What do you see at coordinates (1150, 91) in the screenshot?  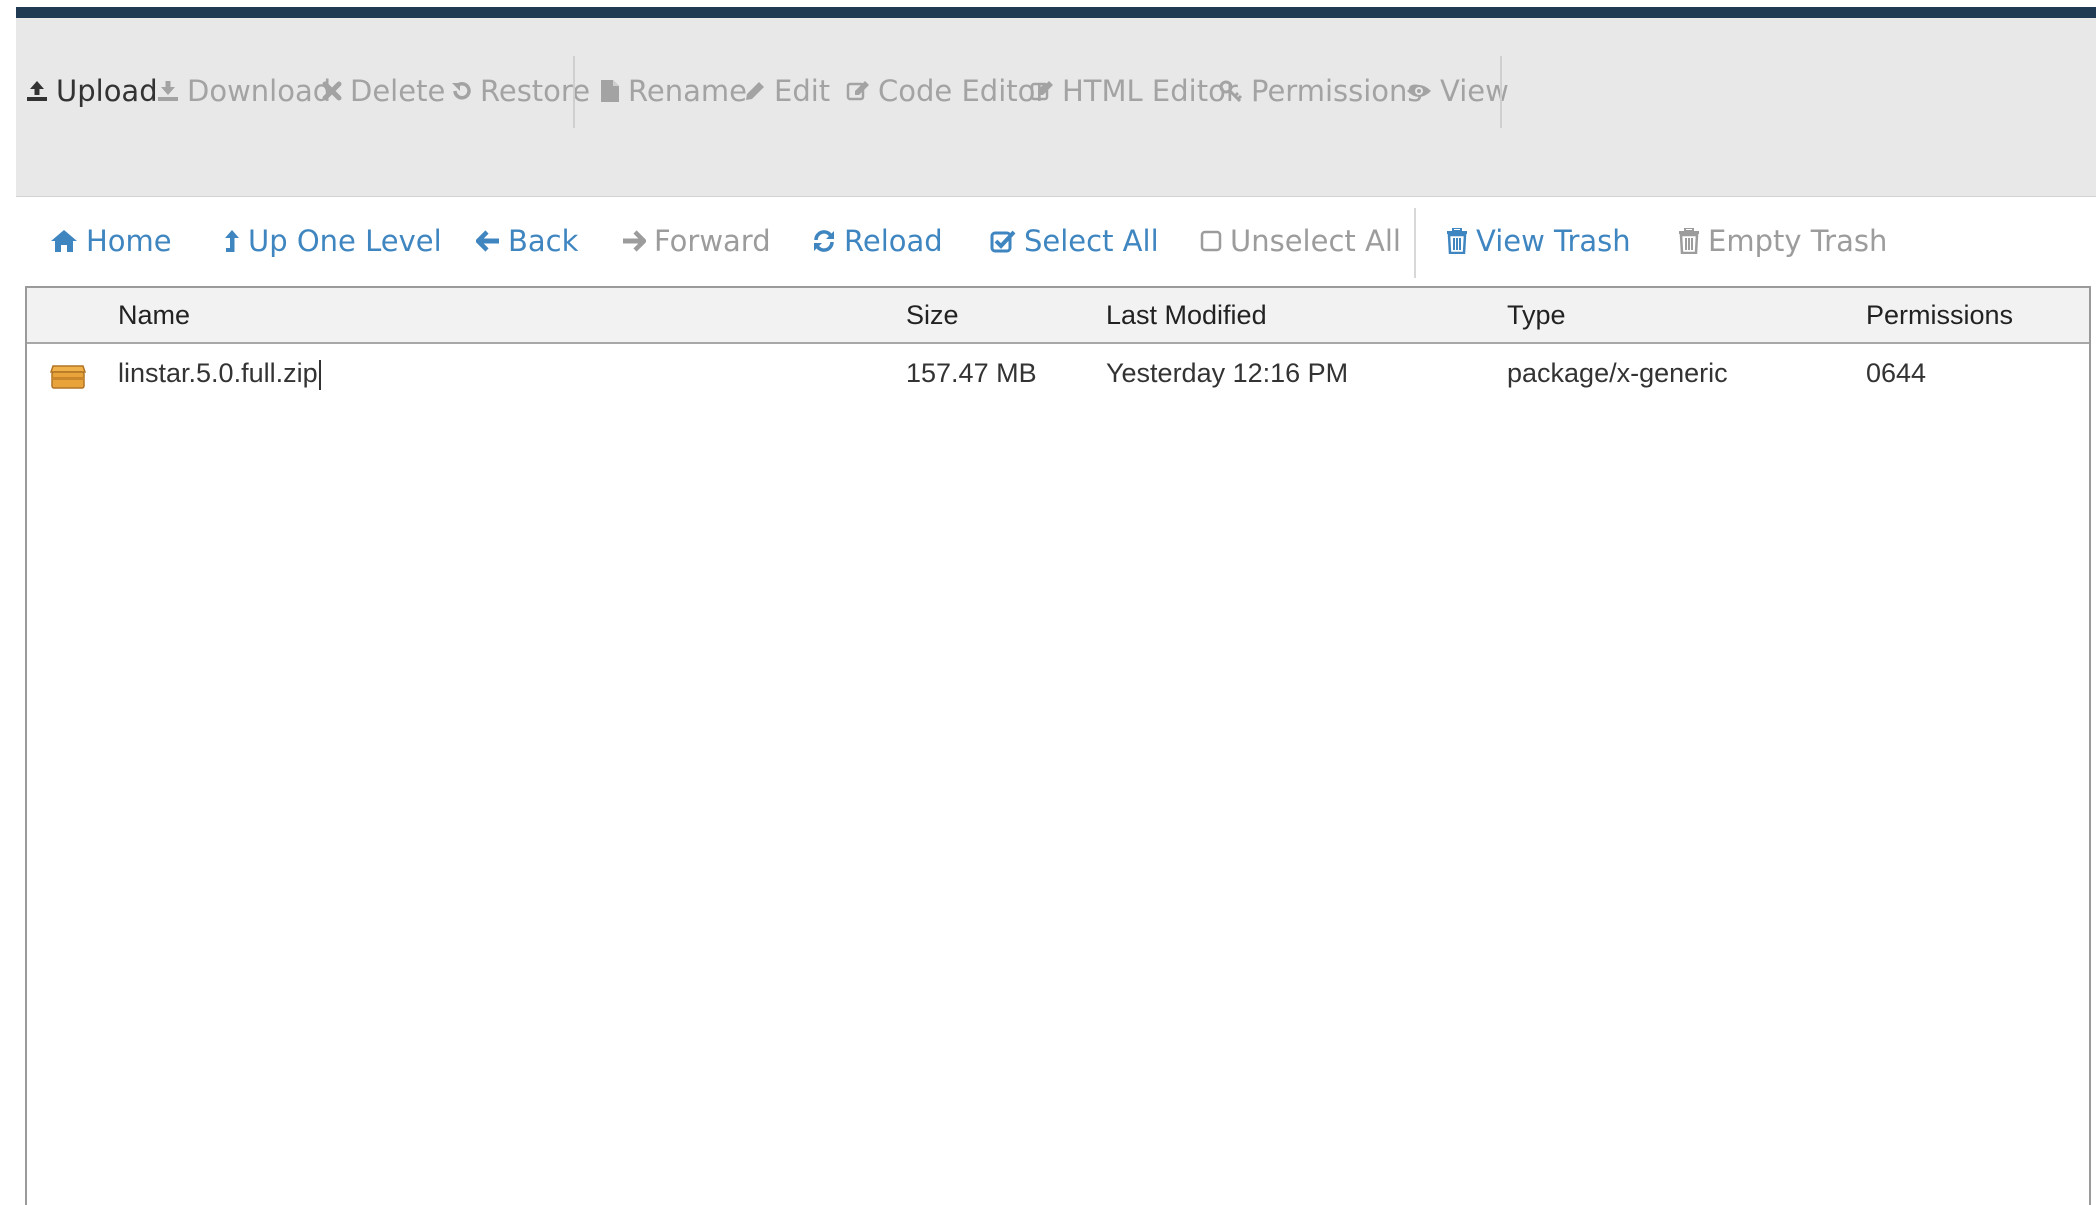 I see `html-editor-label: HTML Editor` at bounding box center [1150, 91].